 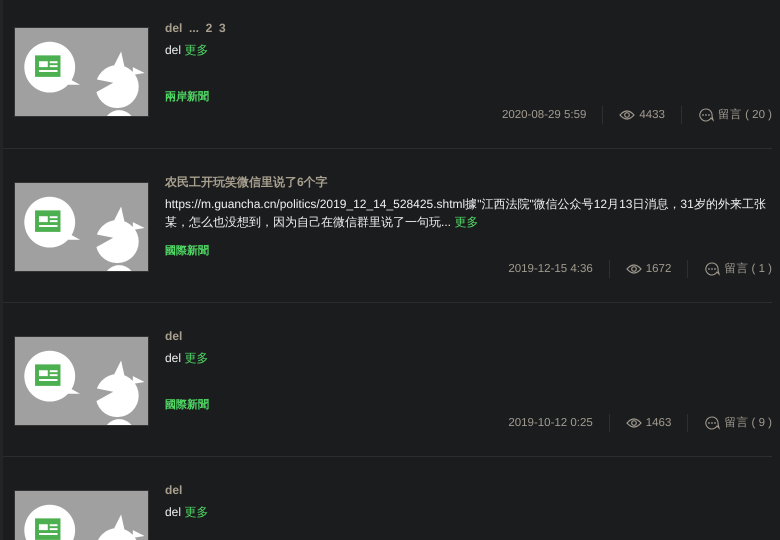 What do you see at coordinates (748, 423) in the screenshot?
I see `comments-link: 留言 ( 9 )` at bounding box center [748, 423].